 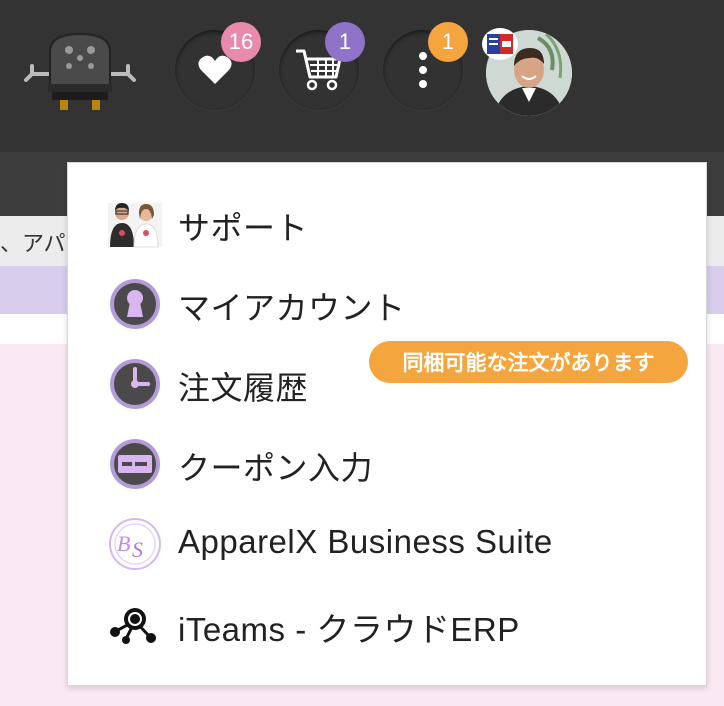 What do you see at coordinates (423, 70) in the screenshot?
I see `vertical-dots-icon` at bounding box center [423, 70].